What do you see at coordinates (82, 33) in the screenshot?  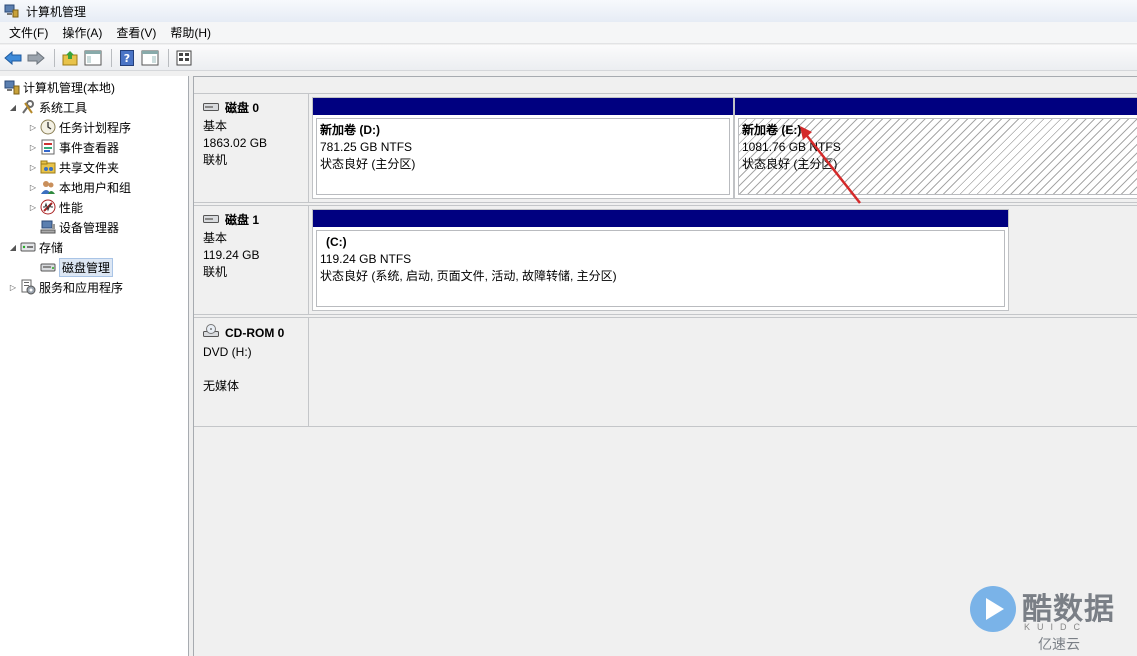 I see `menu-action: 操作(A)` at bounding box center [82, 33].